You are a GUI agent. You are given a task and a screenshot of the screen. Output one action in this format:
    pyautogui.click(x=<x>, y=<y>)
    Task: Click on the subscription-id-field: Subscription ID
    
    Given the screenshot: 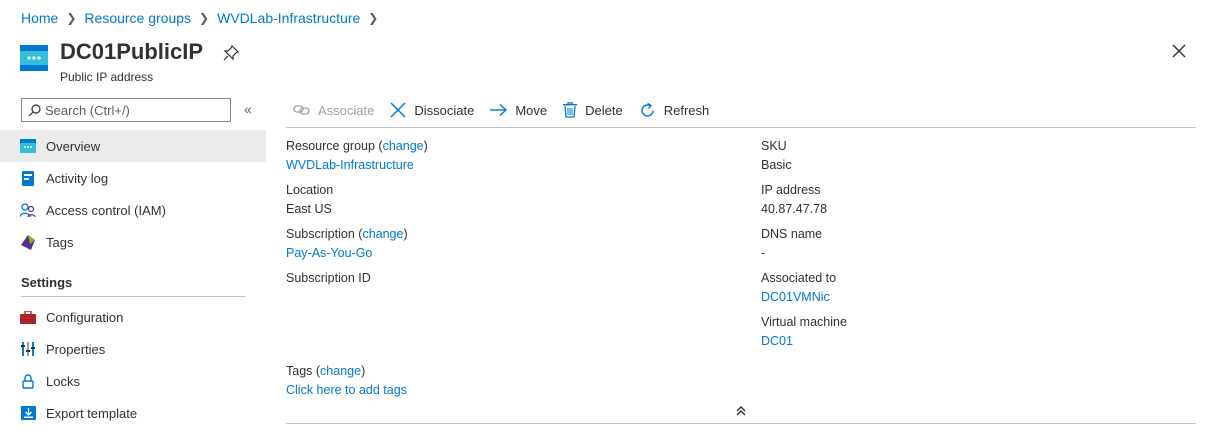 What is the action you would take?
    pyautogui.click(x=328, y=283)
    